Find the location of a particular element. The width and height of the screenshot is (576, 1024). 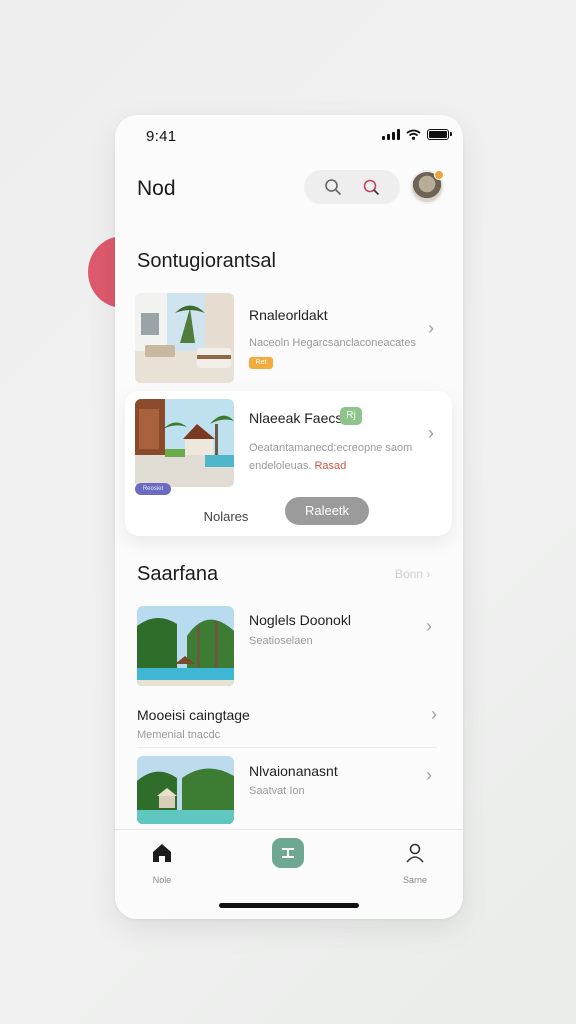

section-title-recent: Saarfana is located at coordinates (178, 574).